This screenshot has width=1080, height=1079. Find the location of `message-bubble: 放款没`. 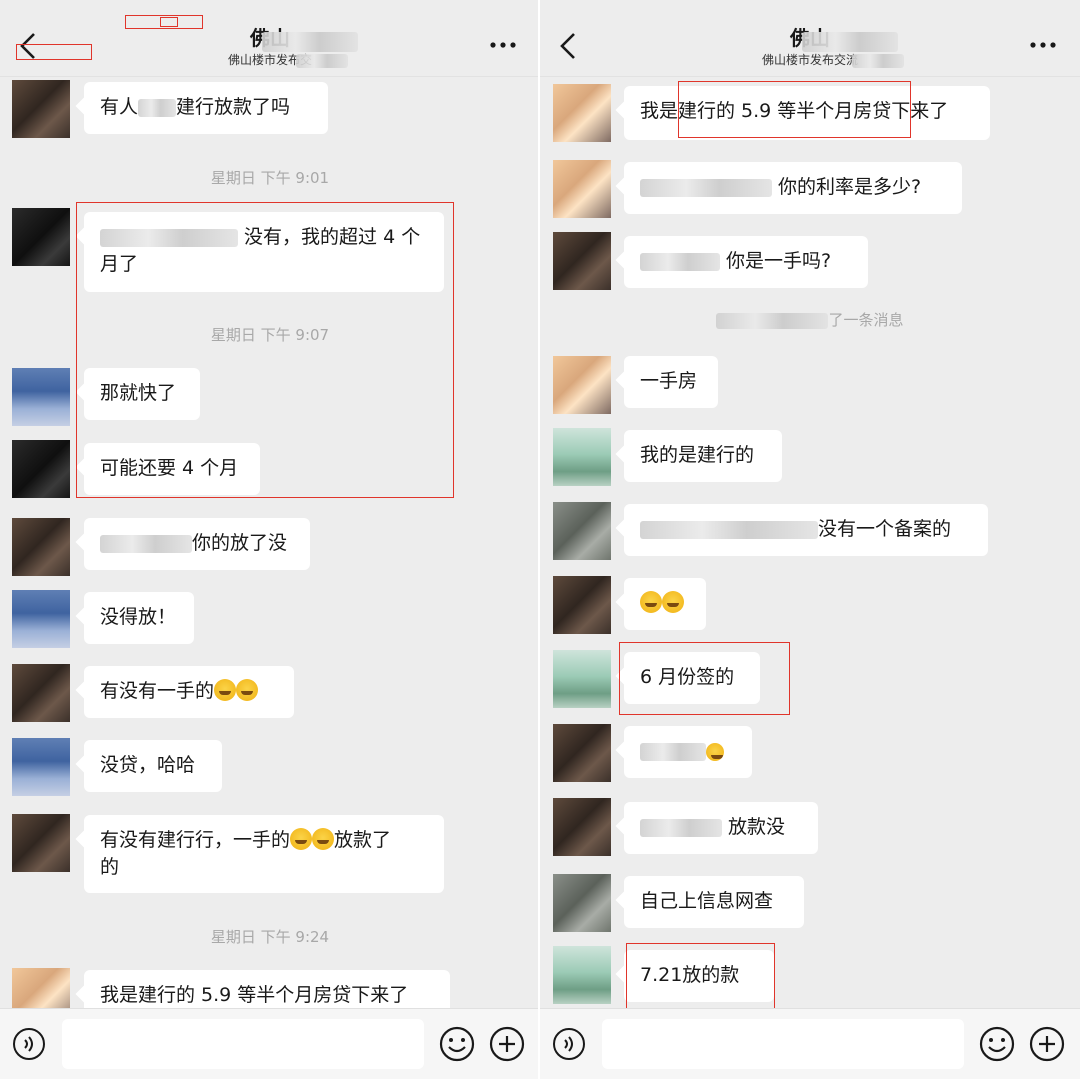

message-bubble: 放款没 is located at coordinates (721, 828).